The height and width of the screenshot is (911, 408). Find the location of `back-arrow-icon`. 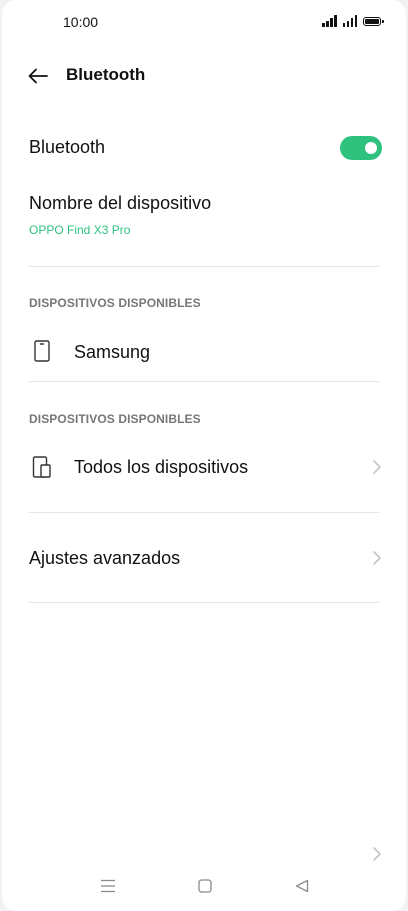

back-arrow-icon is located at coordinates (38, 76).